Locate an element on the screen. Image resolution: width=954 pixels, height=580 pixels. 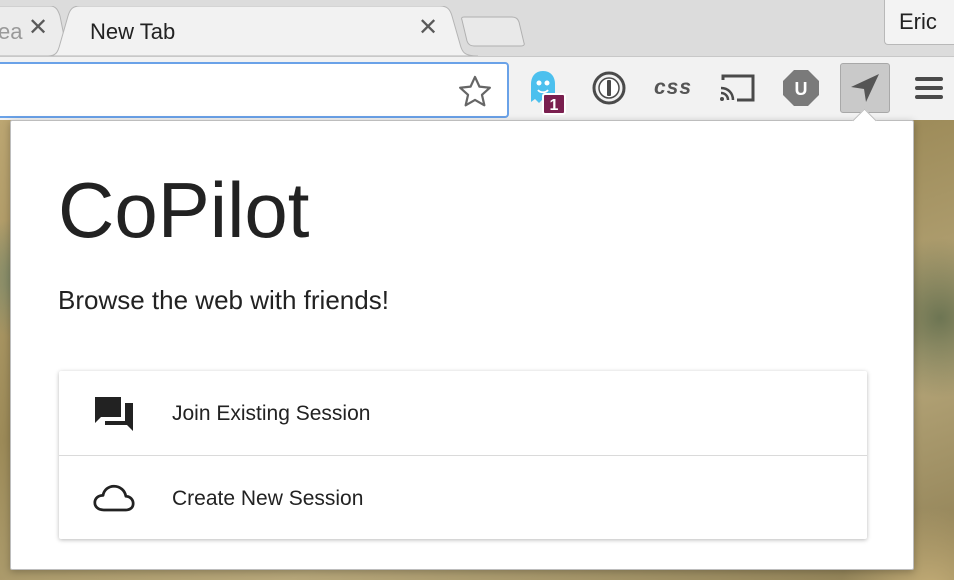
profile-button: Eric is located at coordinates (919, 22).